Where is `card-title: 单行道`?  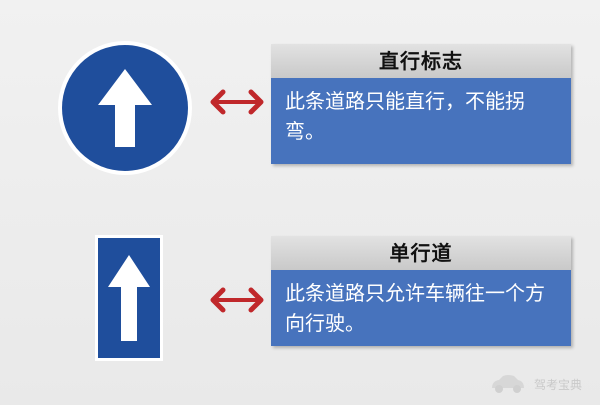 card-title: 单行道 is located at coordinates (421, 253).